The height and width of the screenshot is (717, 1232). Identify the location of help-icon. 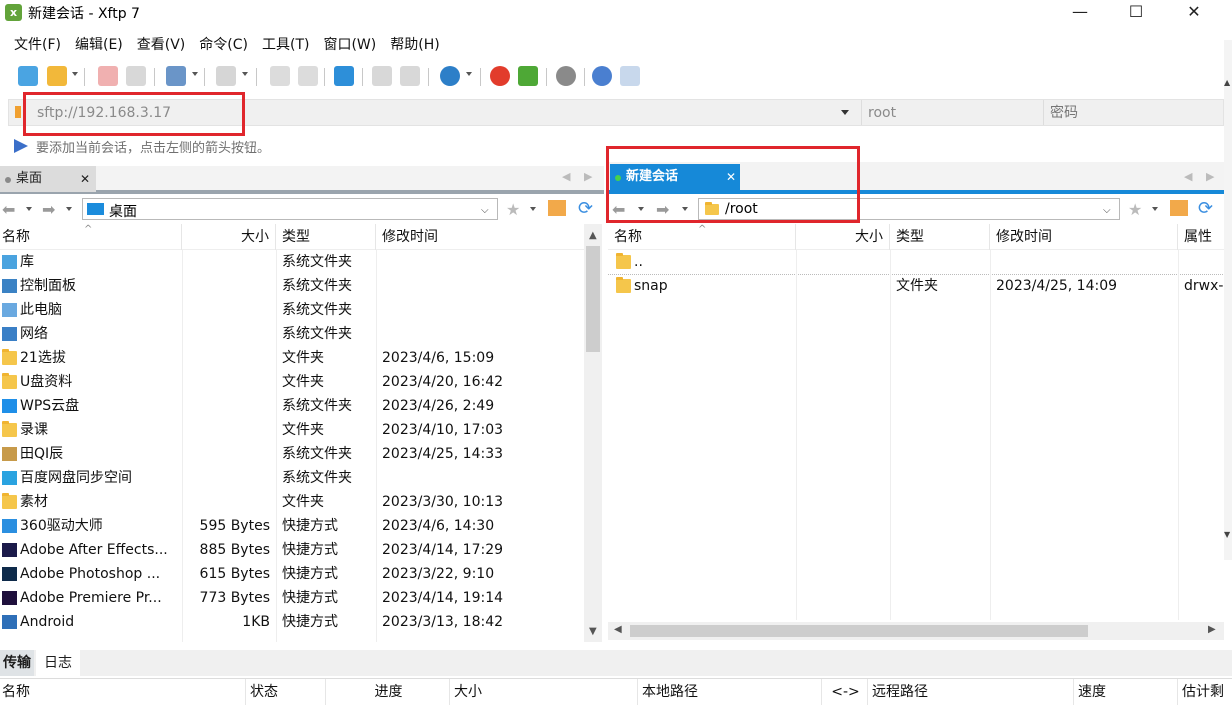
(602, 76).